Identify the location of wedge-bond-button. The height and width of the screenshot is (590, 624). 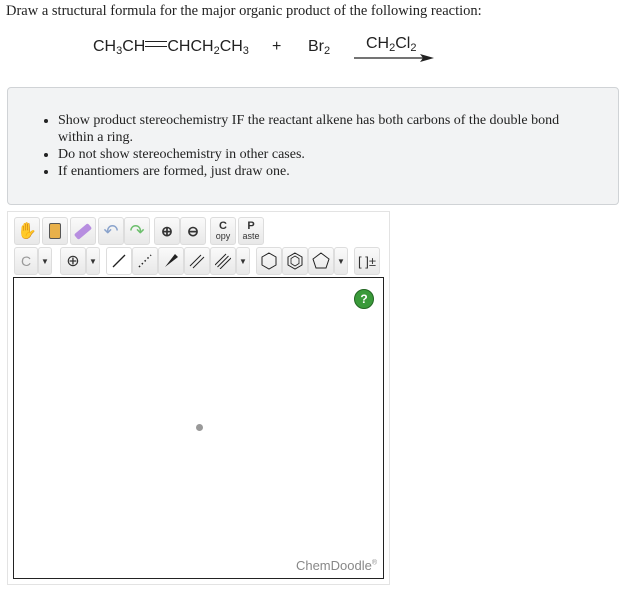
(171, 261).